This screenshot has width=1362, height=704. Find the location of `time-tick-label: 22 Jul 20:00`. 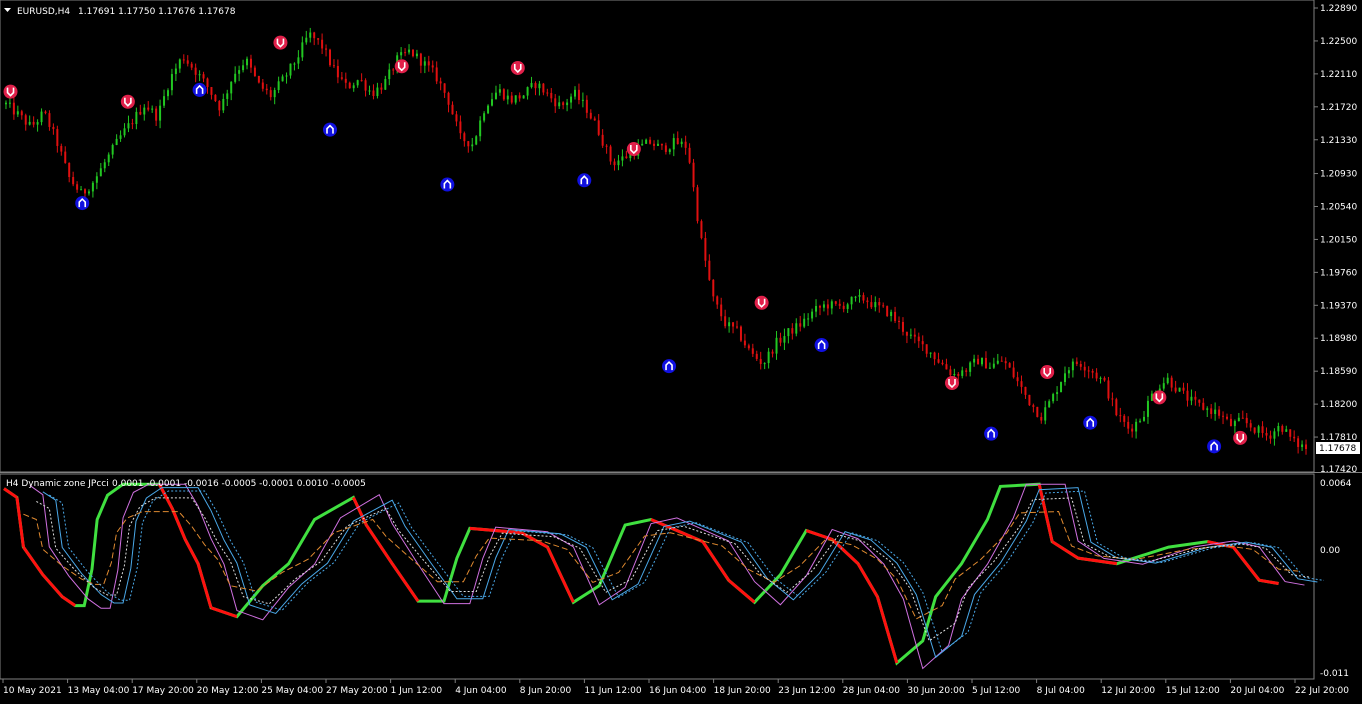

time-tick-label: 22 Jul 20:00 is located at coordinates (1322, 691).